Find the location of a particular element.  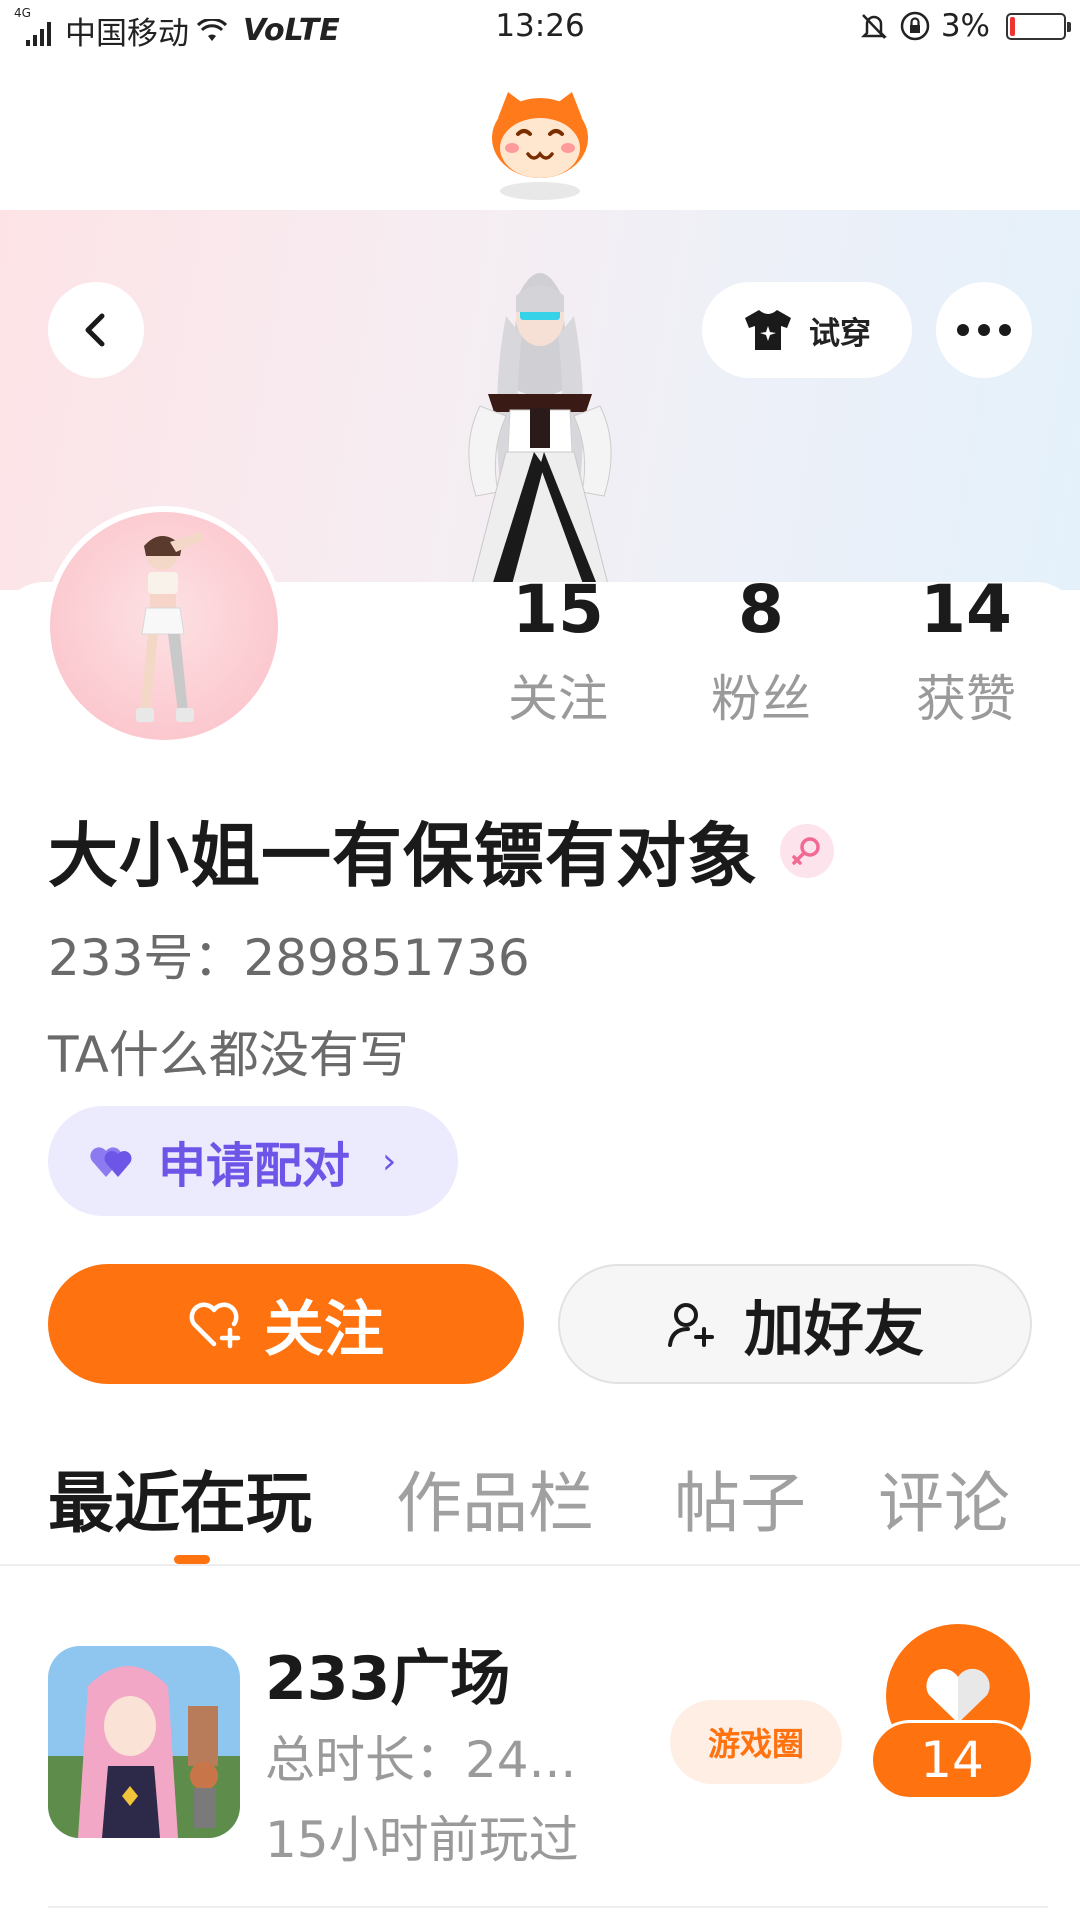

game-like-count: 14 is located at coordinates (952, 1760).